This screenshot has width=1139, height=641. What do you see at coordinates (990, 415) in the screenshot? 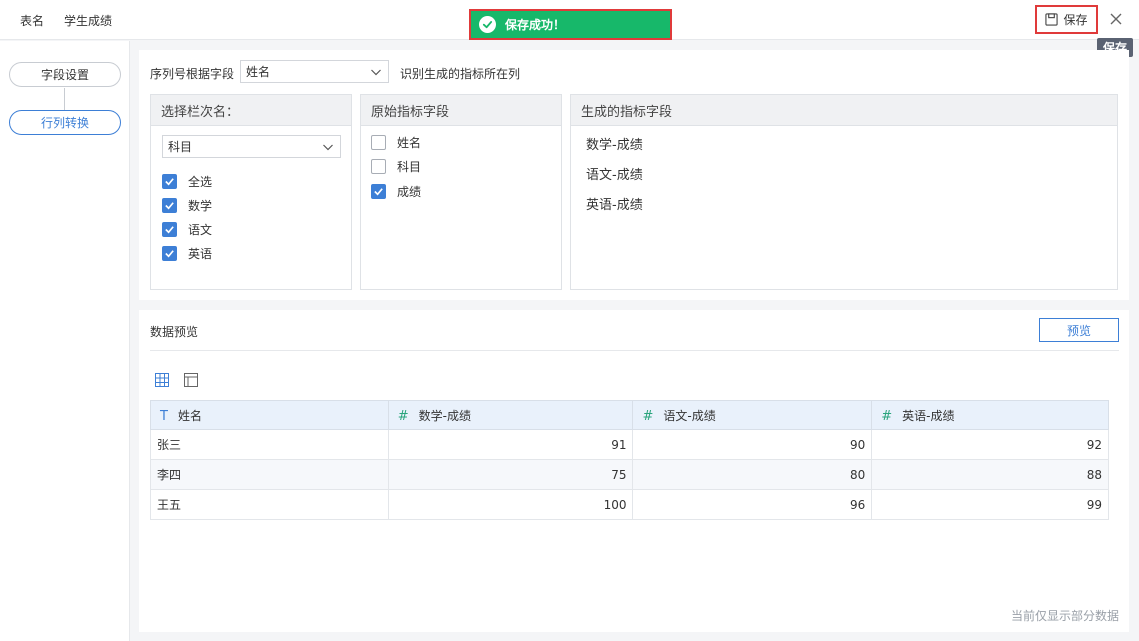
I see `column-header: # 英语-成绩` at bounding box center [990, 415].